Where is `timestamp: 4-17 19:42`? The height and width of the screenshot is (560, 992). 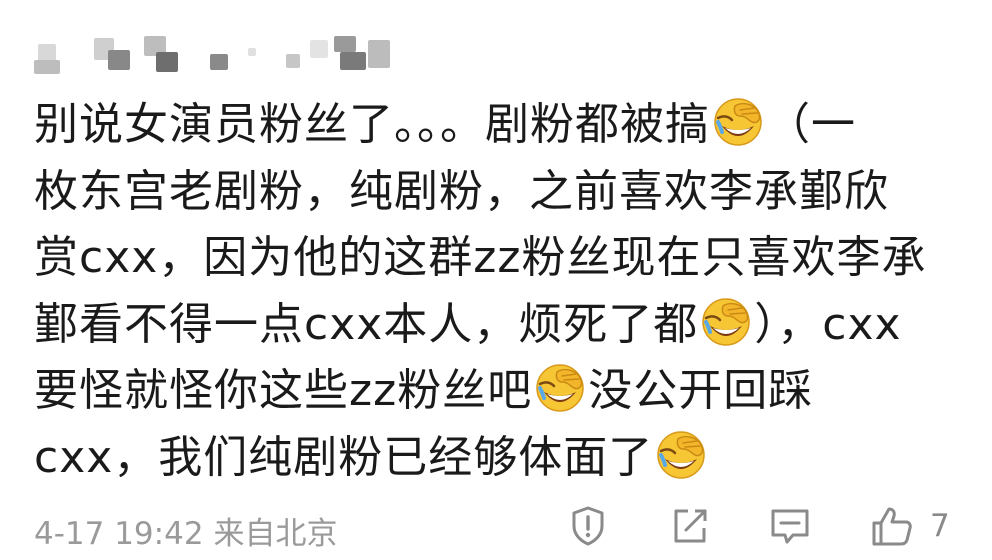 timestamp: 4-17 19:42 is located at coordinates (119, 534).